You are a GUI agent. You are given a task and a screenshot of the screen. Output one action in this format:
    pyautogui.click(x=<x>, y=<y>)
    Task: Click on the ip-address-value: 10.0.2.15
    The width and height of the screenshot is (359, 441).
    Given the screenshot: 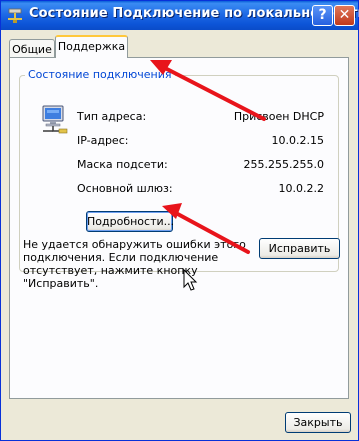 What is the action you would take?
    pyautogui.click(x=297, y=140)
    